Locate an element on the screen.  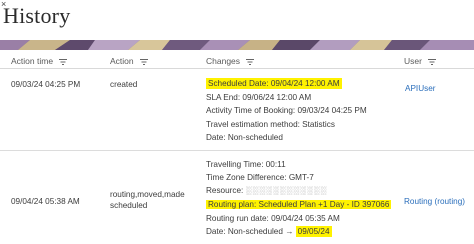
user-link: APIUser is located at coordinates (420, 88).